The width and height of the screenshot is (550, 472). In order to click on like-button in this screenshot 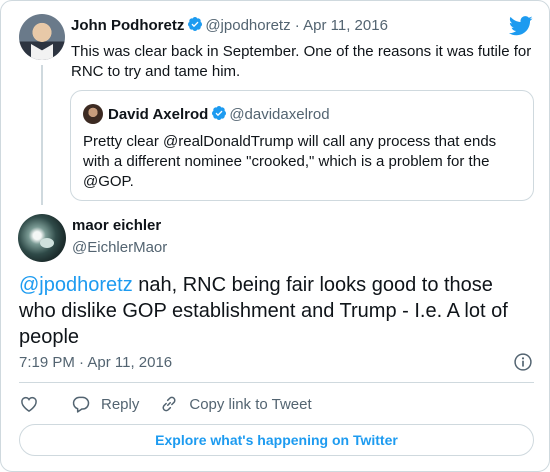, I will do `click(29, 404)`.